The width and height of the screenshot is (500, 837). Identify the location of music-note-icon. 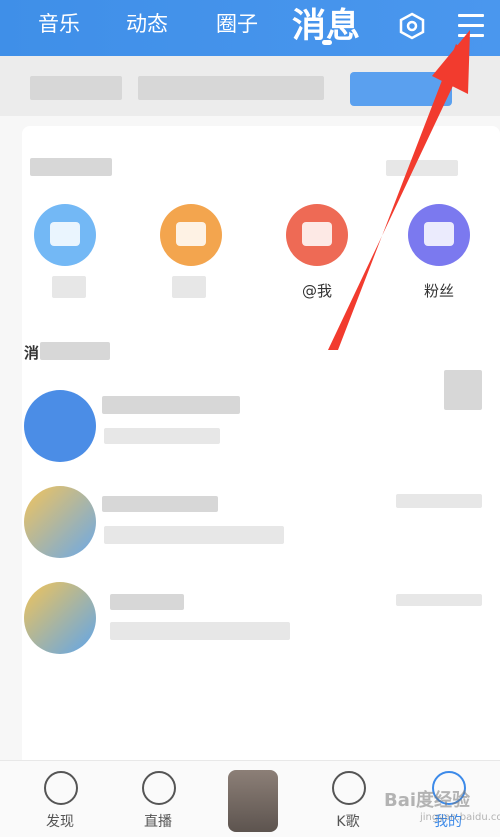
(61, 788).